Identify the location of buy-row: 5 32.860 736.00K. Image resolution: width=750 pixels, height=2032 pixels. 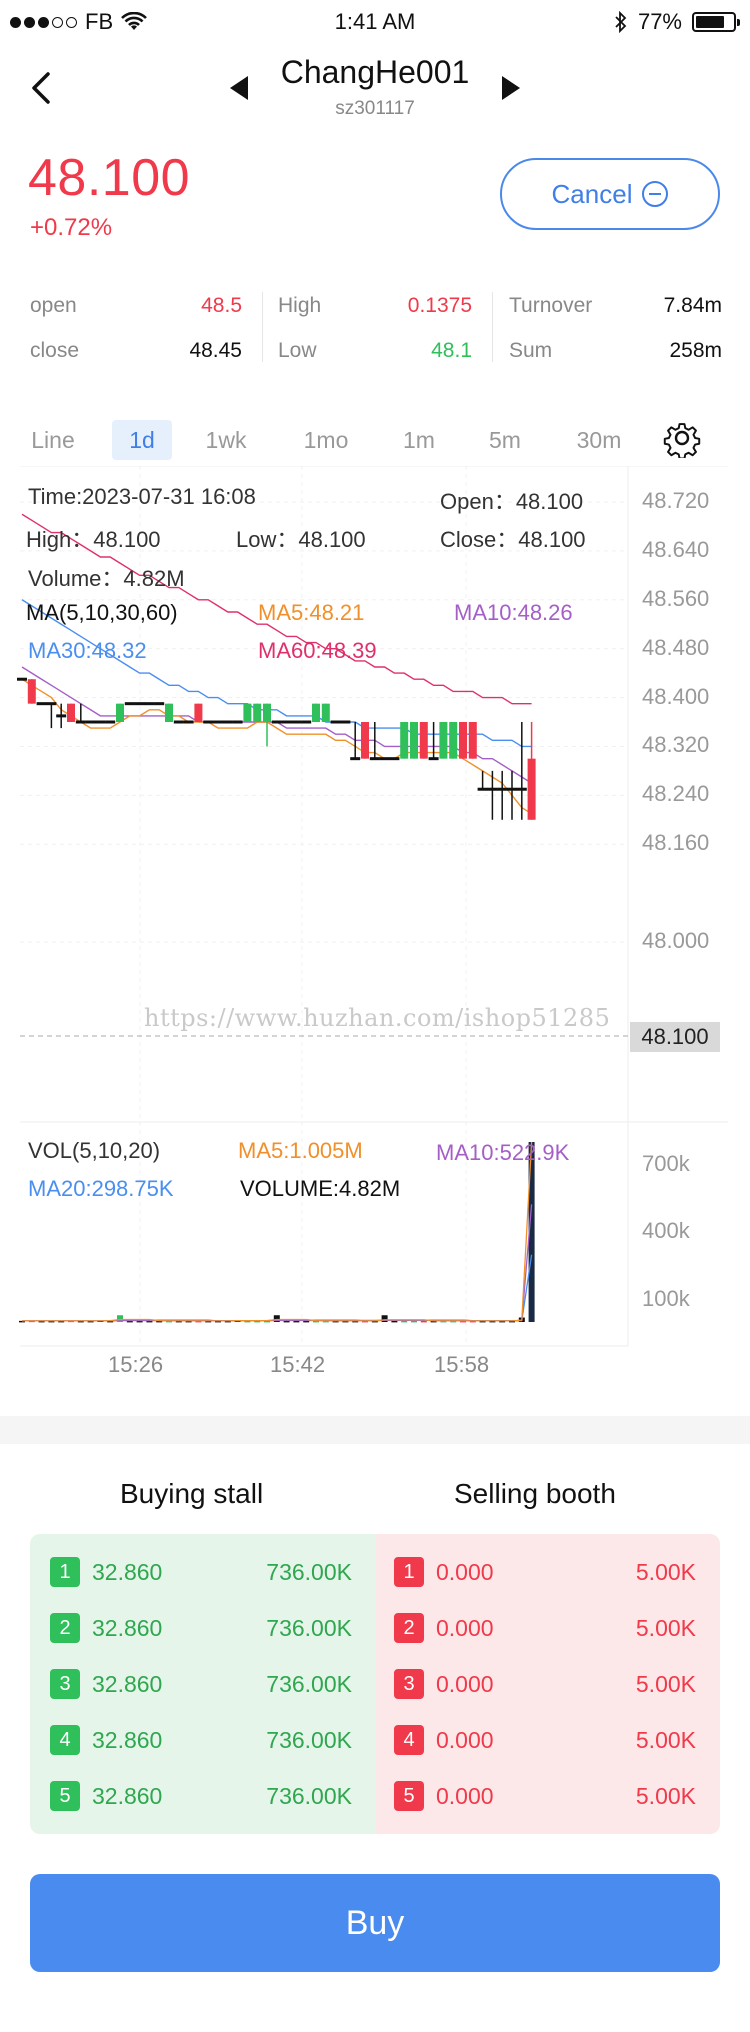
(205, 1796).